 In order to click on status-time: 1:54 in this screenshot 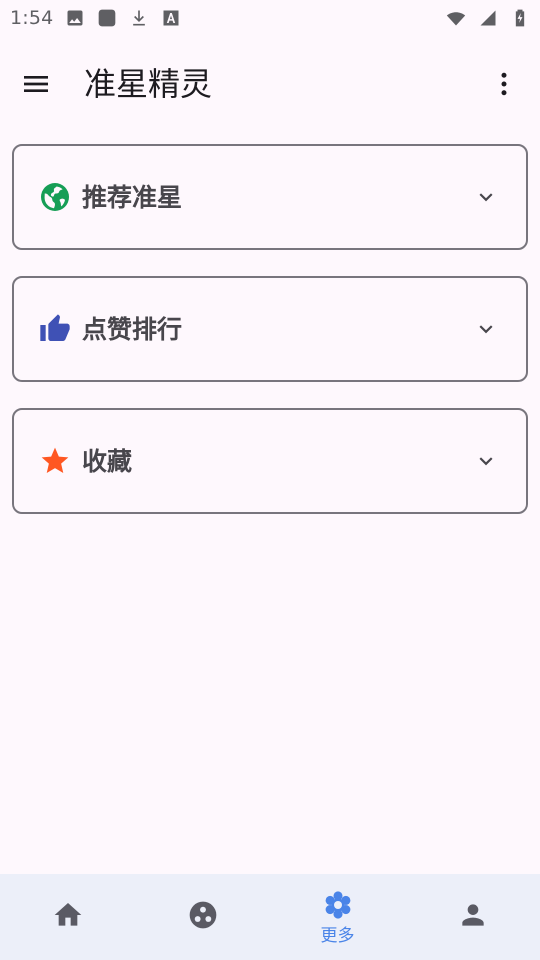, I will do `click(32, 18)`.